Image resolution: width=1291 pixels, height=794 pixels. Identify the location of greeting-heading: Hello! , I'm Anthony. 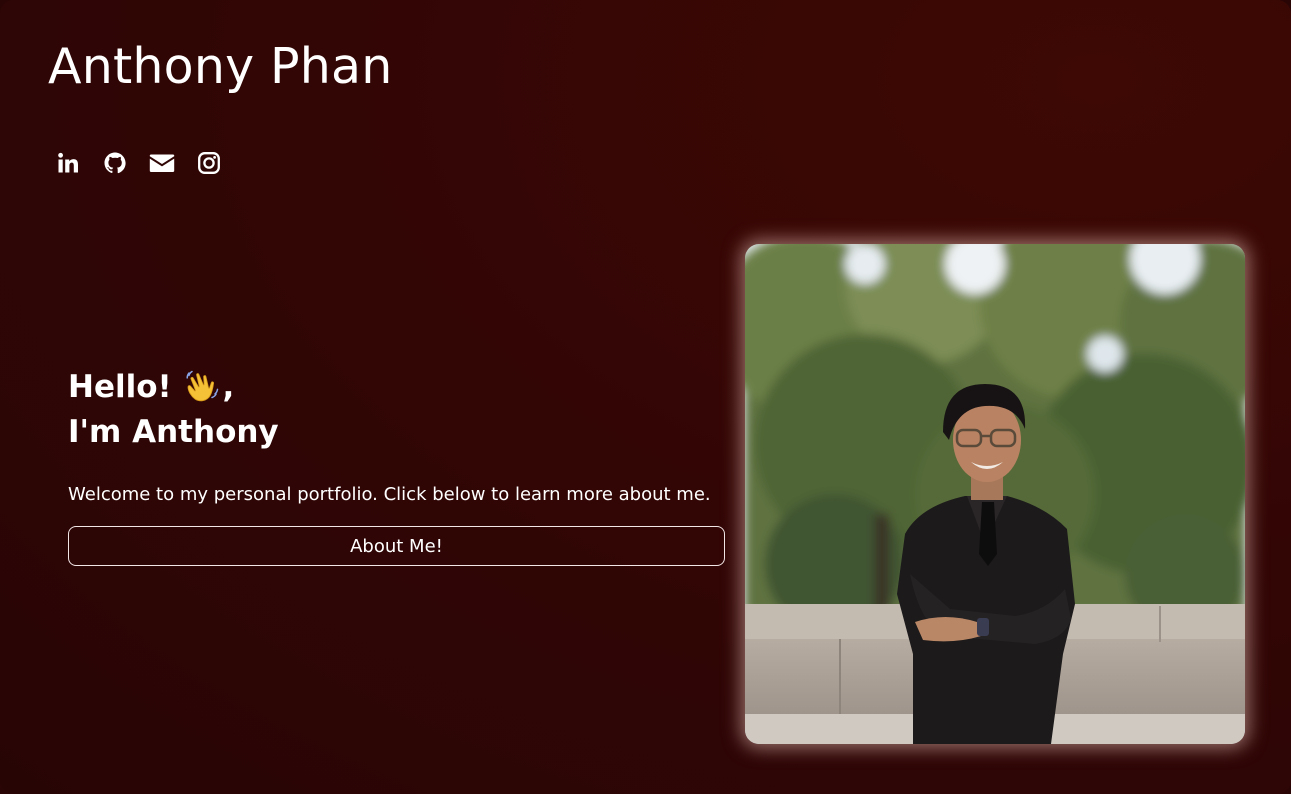
(396, 410).